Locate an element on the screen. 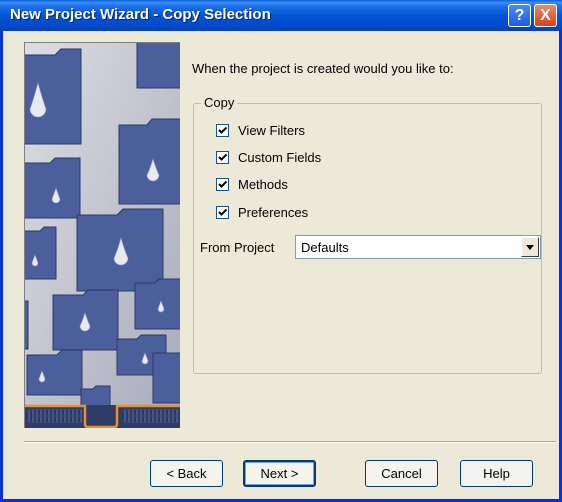 The width and height of the screenshot is (562, 502). window-title: New Project Wizard - Copy Selection is located at coordinates (140, 14).